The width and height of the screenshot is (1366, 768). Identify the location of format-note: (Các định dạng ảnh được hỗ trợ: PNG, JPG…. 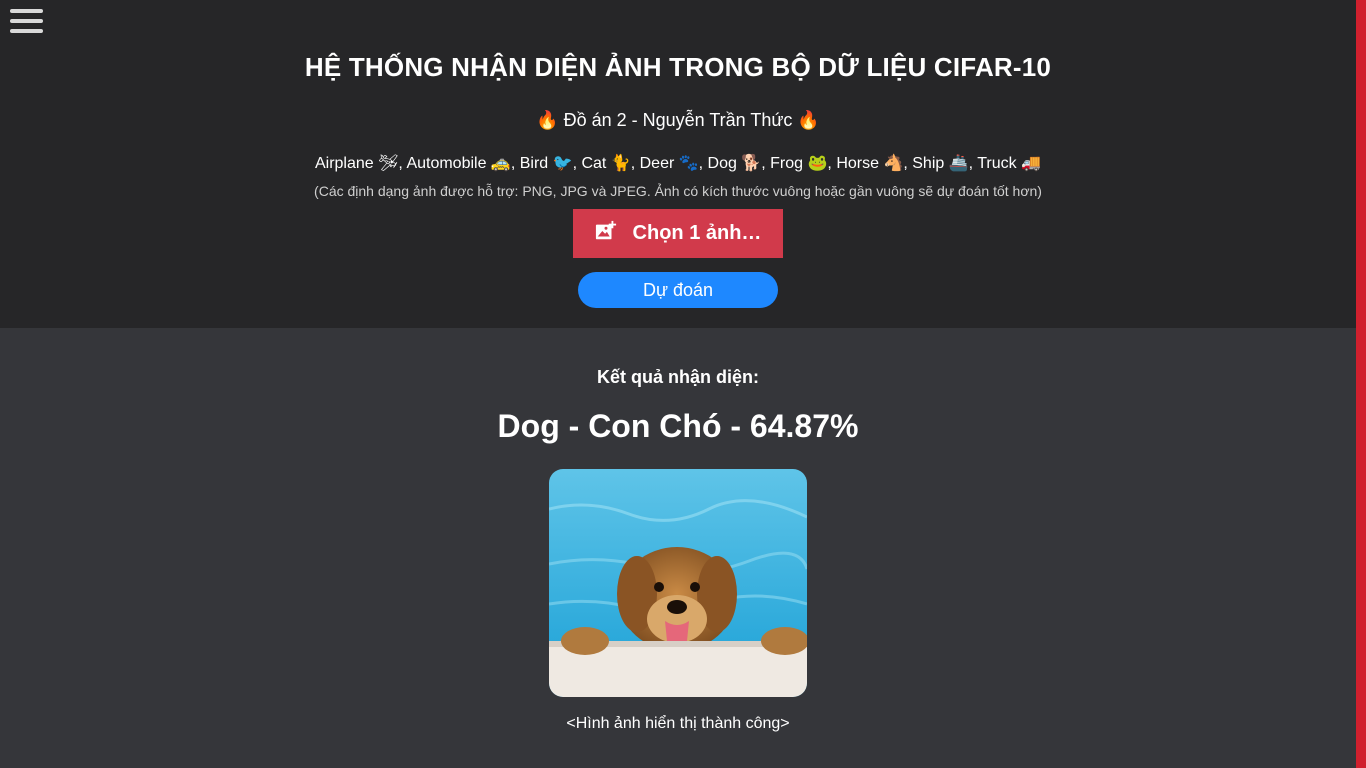
(678, 191).